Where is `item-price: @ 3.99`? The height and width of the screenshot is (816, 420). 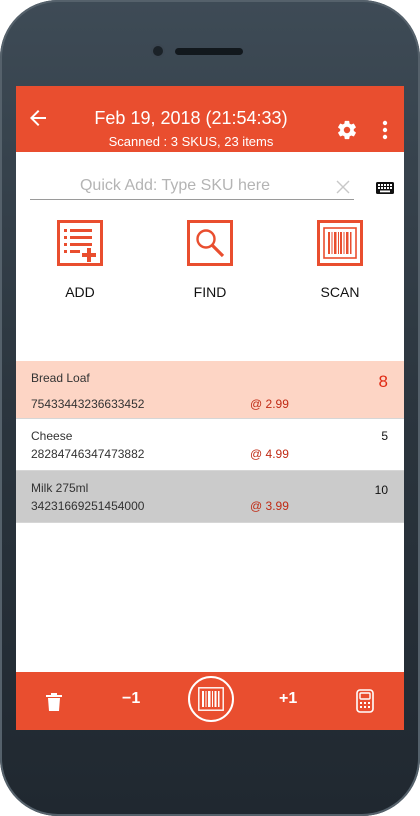
item-price: @ 3.99 is located at coordinates (269, 506).